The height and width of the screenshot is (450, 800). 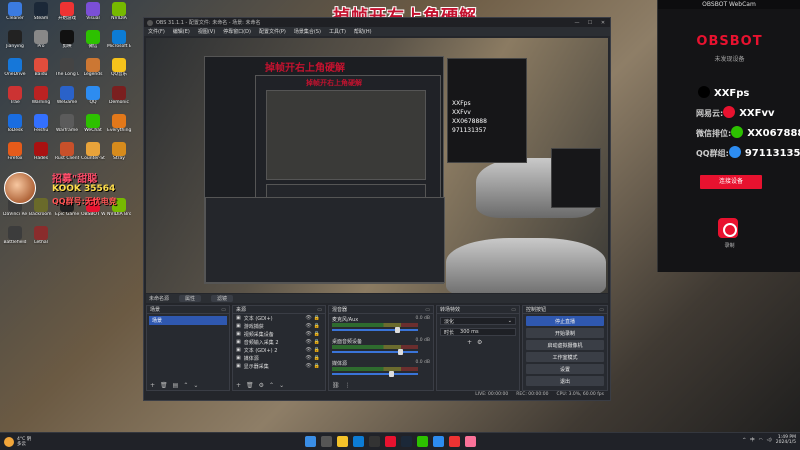 What do you see at coordinates (406, 441) in the screenshot?
I see `steam-icon` at bounding box center [406, 441].